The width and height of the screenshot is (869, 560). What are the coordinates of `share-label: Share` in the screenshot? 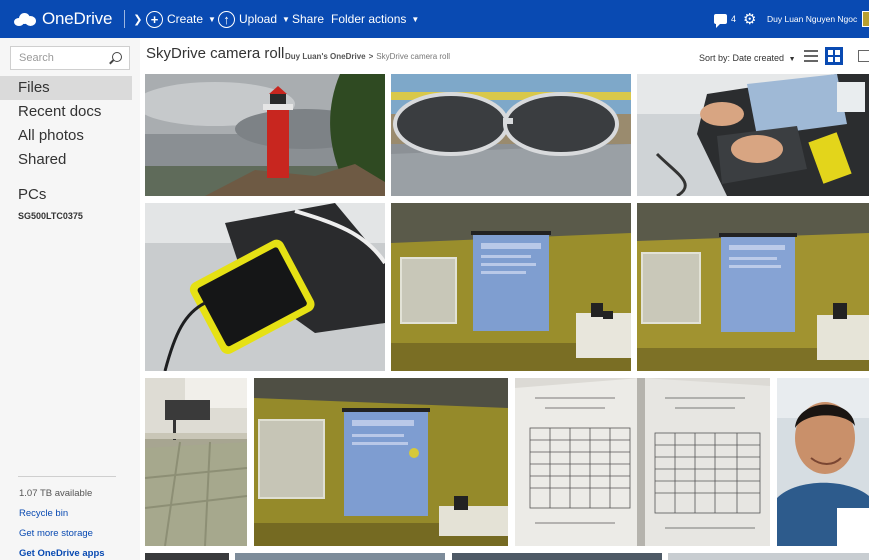 It's located at (308, 19).